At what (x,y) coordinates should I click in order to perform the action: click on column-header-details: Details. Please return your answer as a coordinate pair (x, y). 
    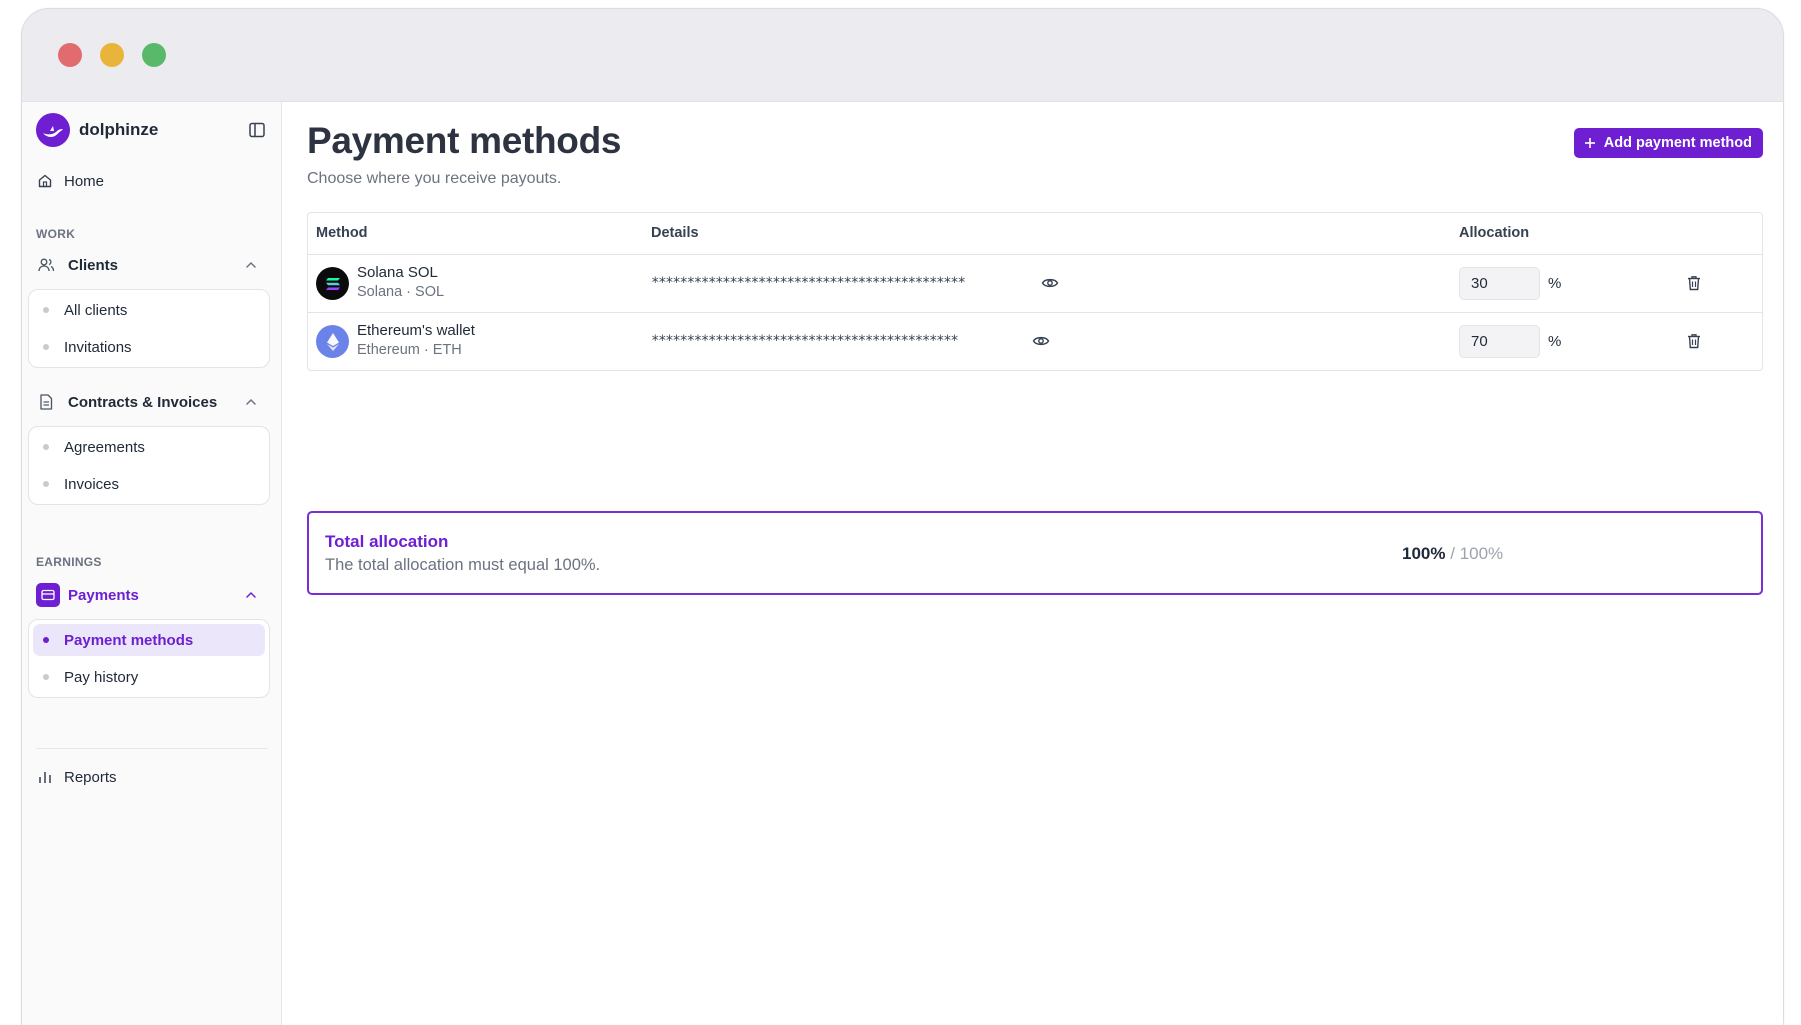
    Looking at the image, I should click on (675, 233).